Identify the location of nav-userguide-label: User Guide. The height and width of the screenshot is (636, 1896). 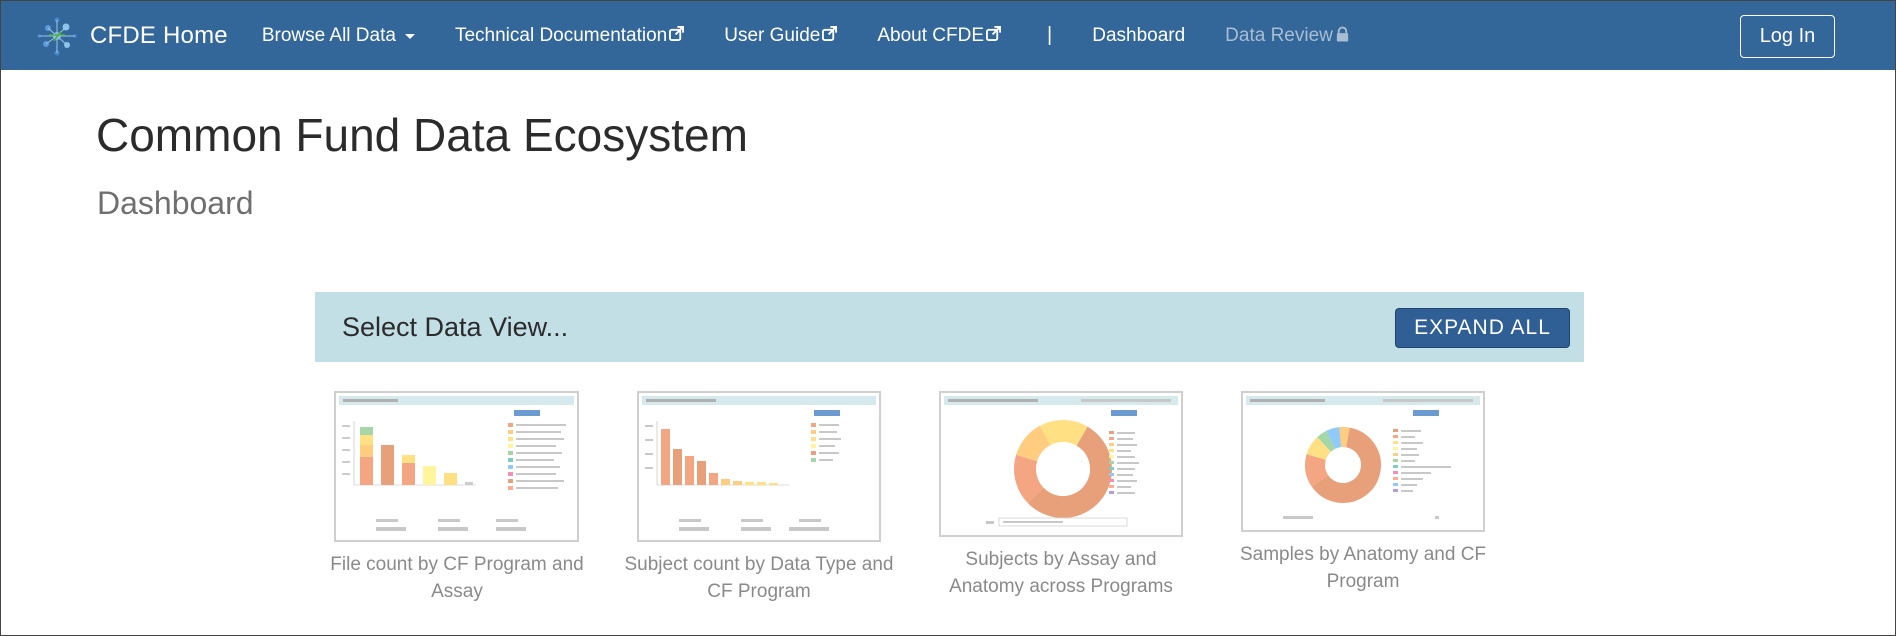
(772, 35).